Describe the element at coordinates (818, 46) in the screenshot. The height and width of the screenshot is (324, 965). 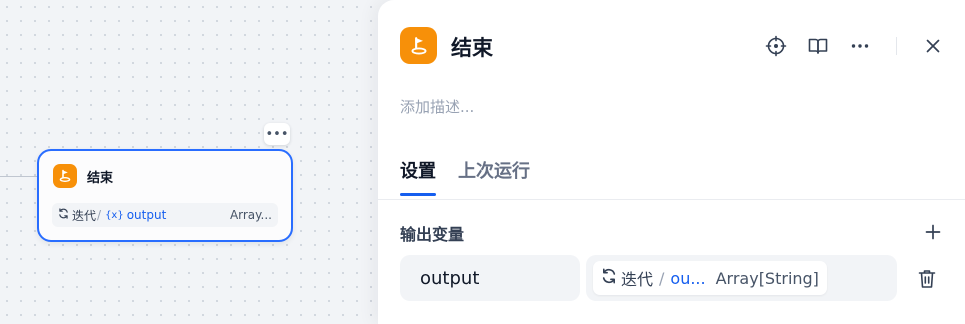
I see `book-icon` at that location.